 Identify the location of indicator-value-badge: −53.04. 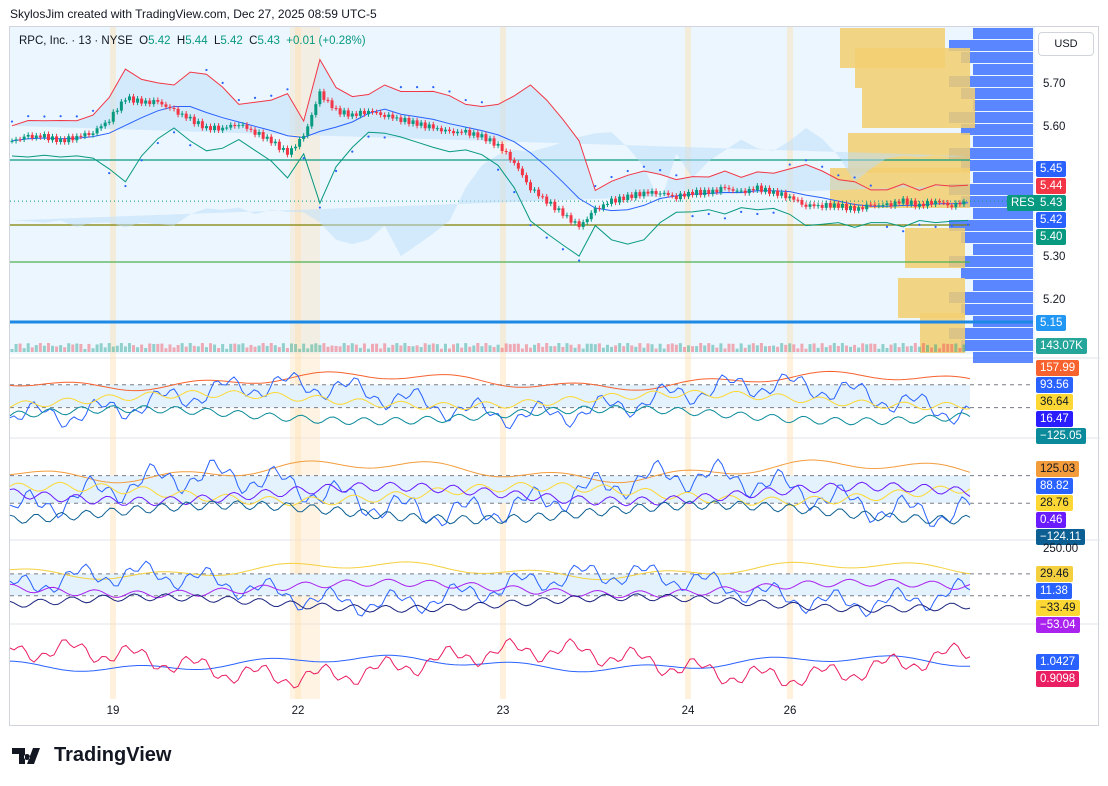
(1058, 625).